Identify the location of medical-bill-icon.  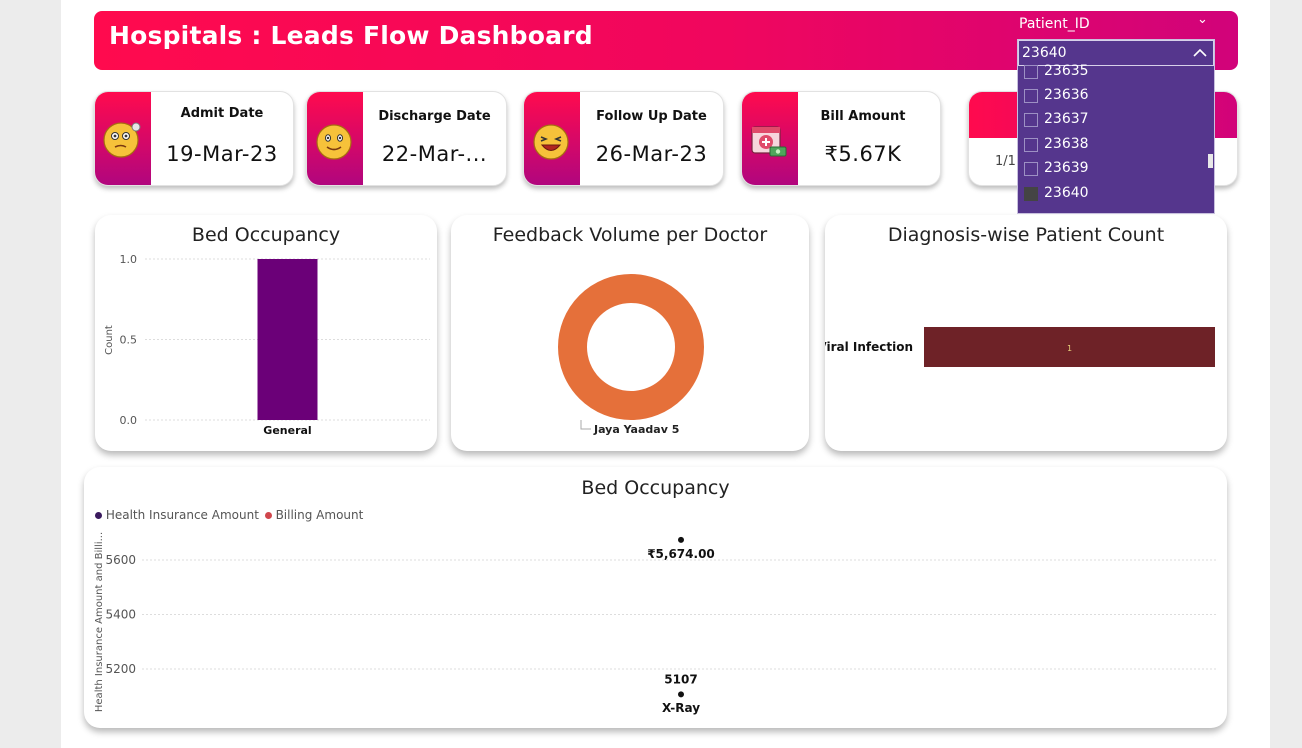
(769, 141).